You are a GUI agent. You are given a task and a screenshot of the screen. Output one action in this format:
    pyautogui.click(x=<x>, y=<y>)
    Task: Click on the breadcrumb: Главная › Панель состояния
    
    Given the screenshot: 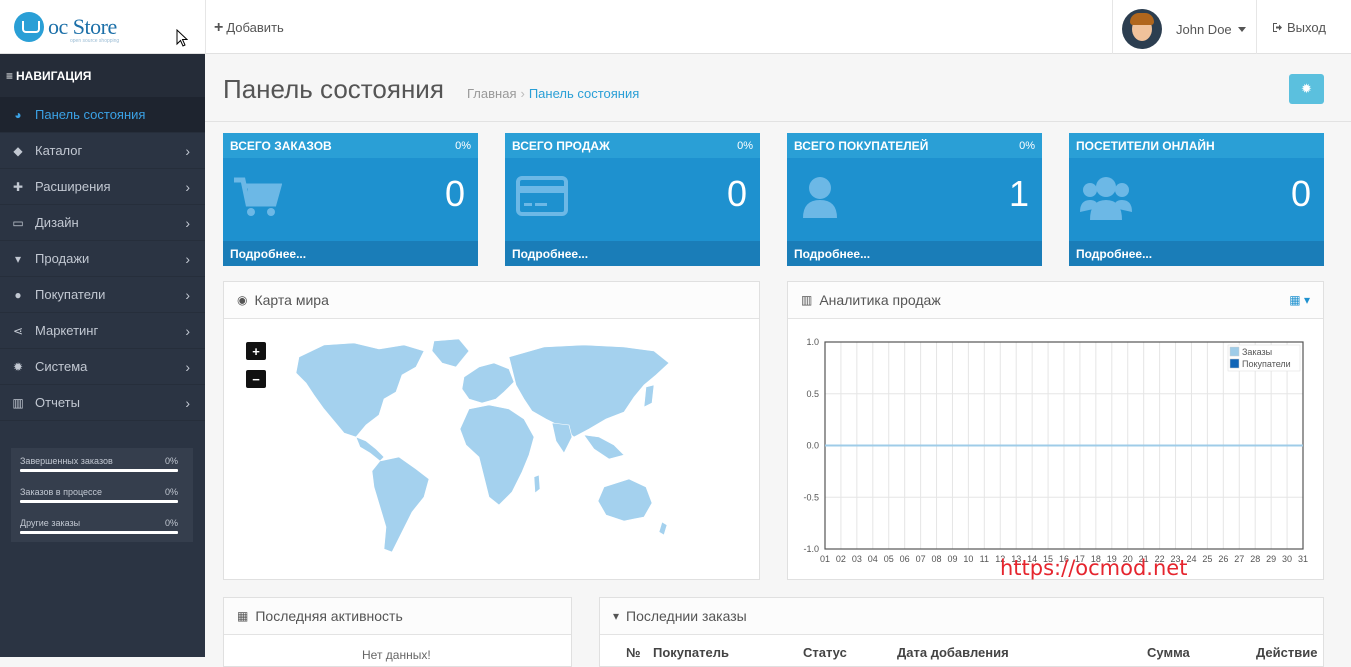 What is the action you would take?
    pyautogui.click(x=553, y=93)
    